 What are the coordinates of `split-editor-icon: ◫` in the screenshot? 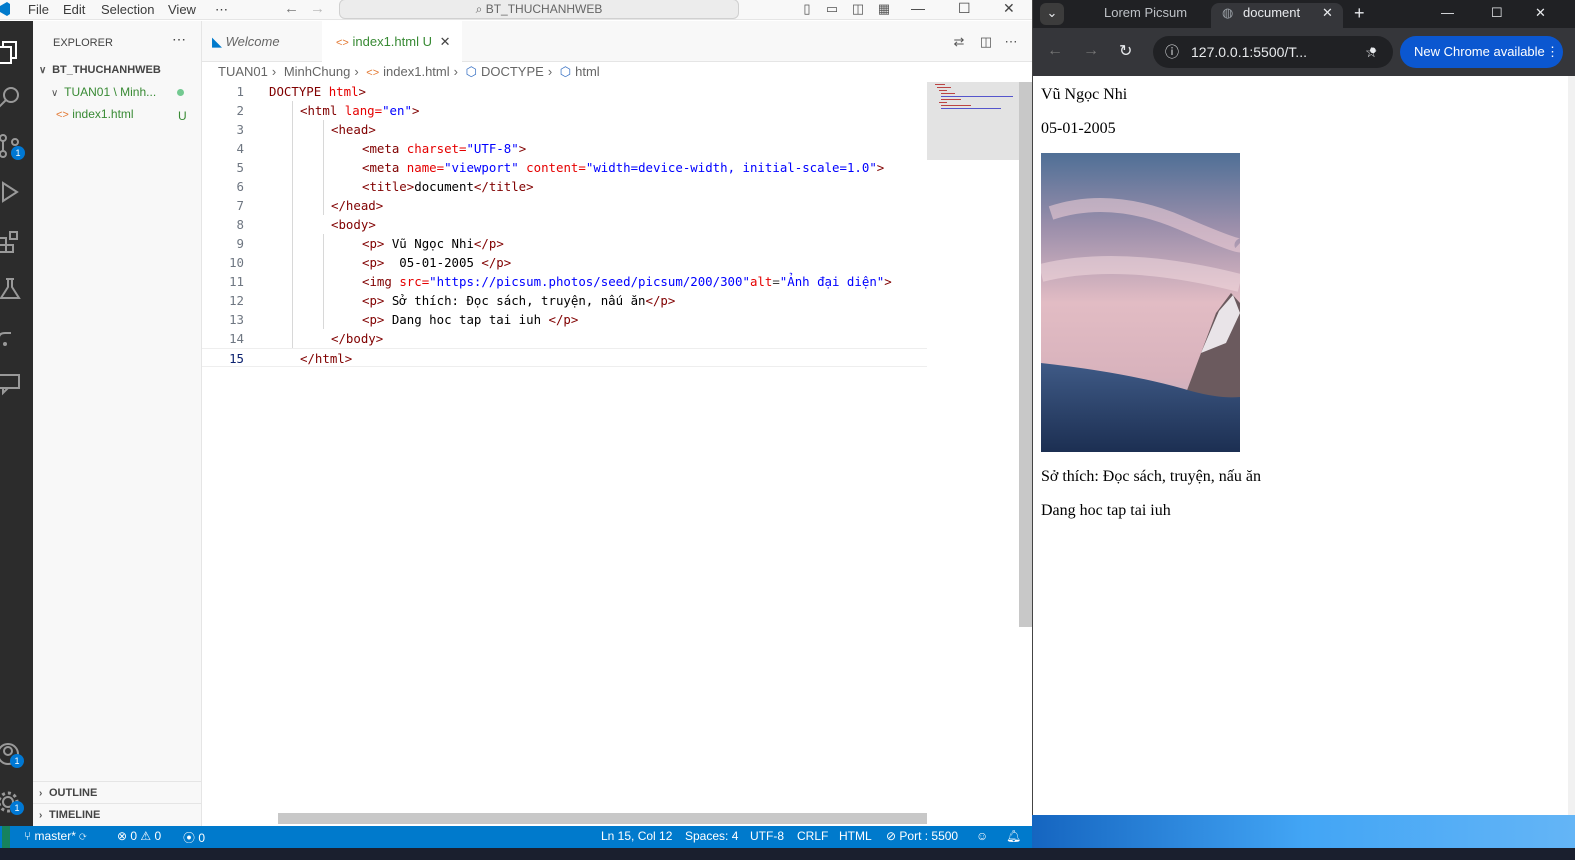 It's located at (986, 42).